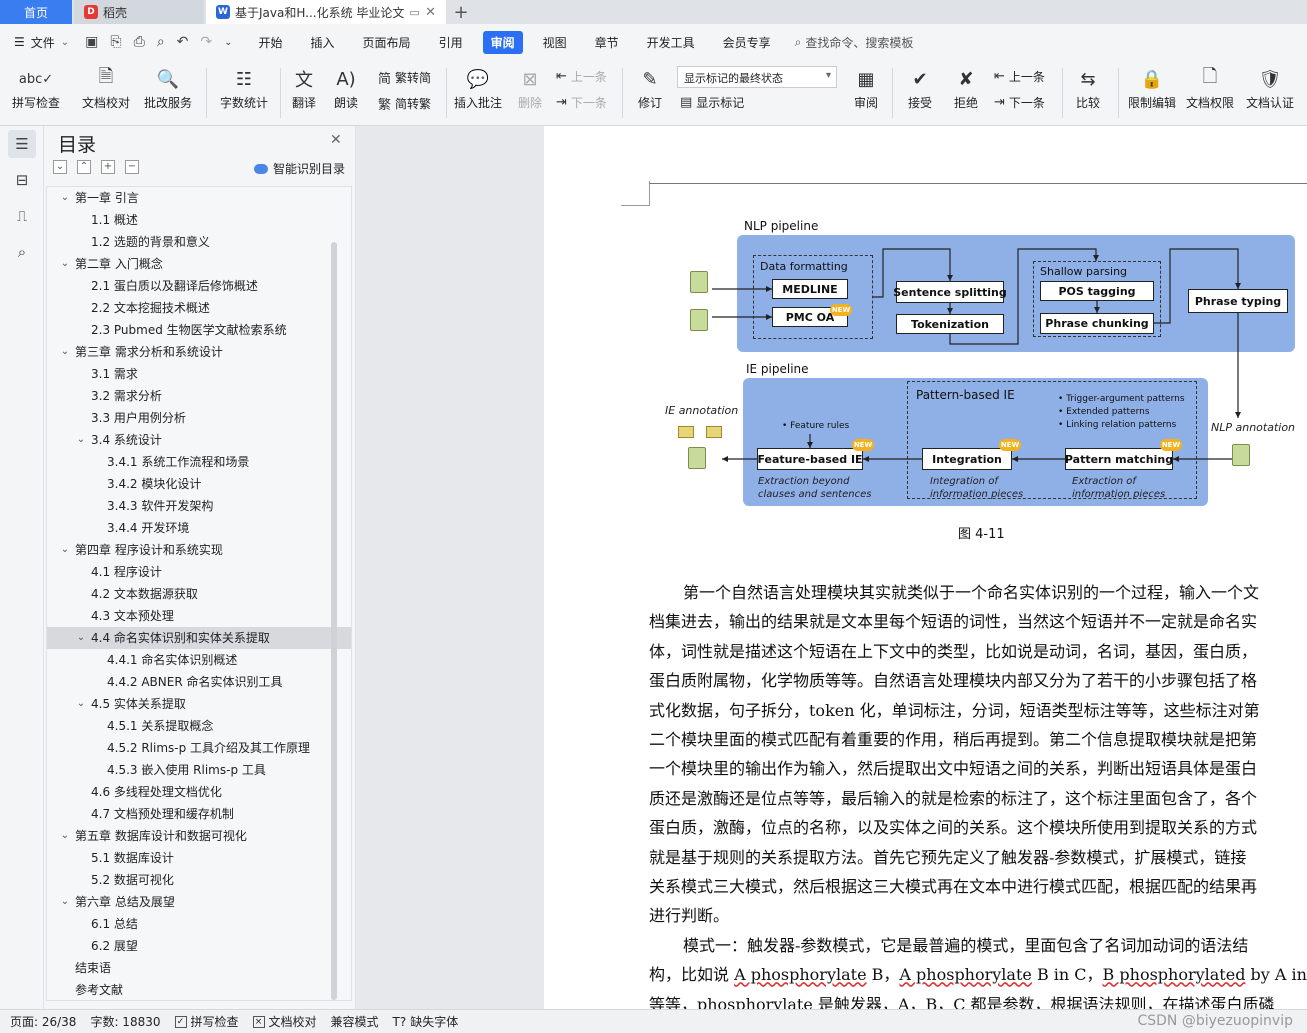  Describe the element at coordinates (84, 167) in the screenshot. I see `expand-all-icon: ⌃` at that location.